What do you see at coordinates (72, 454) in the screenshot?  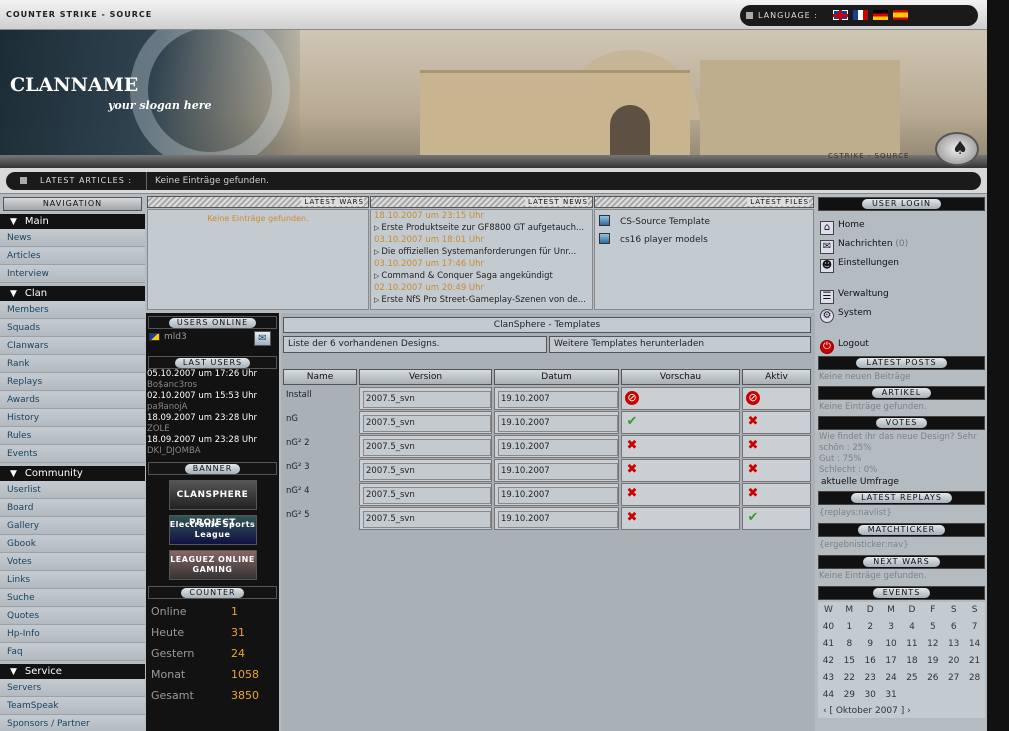 I see `nav-item: Events` at bounding box center [72, 454].